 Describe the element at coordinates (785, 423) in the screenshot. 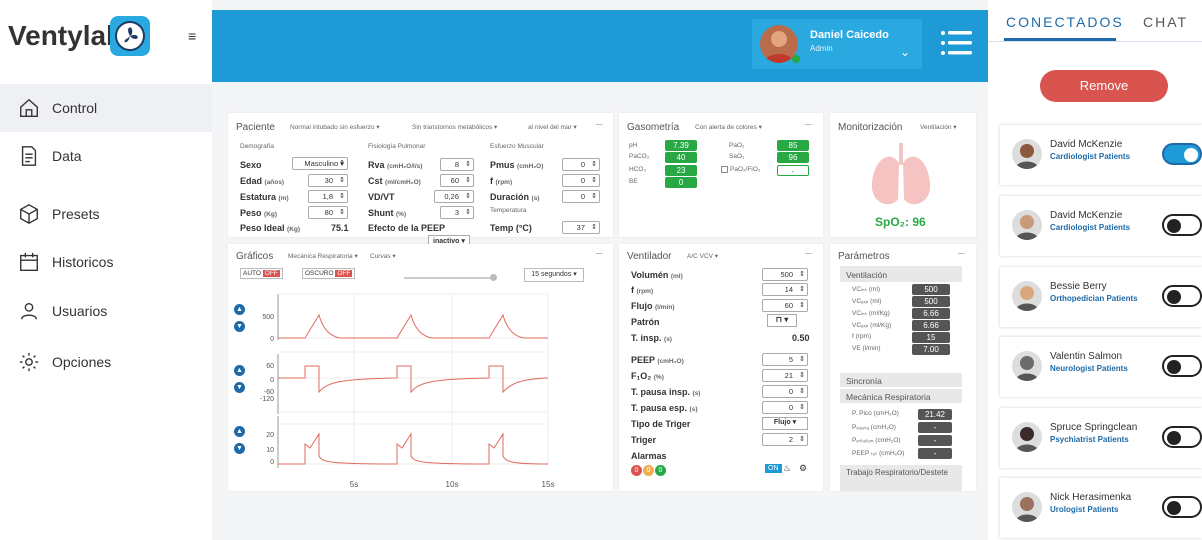

I see `tipo-triger-select: Flujo ▾` at that location.